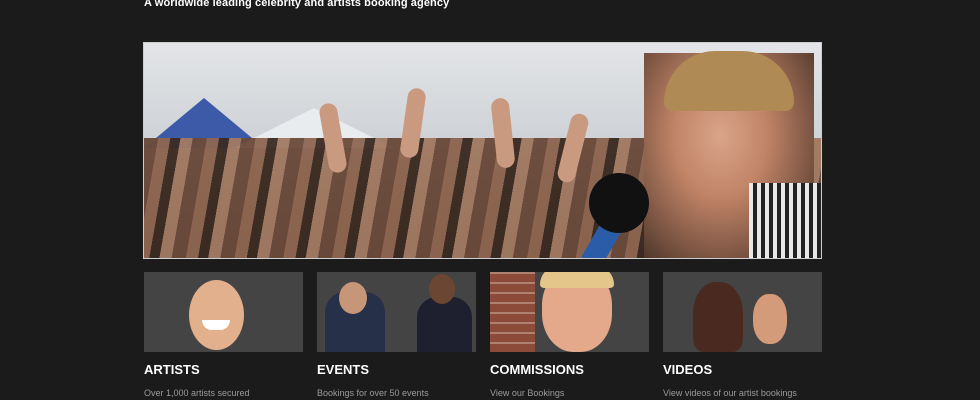 This screenshot has height=400, width=980. I want to click on card-commissions: COMMISSIONS View our Bookings, so click(569, 335).